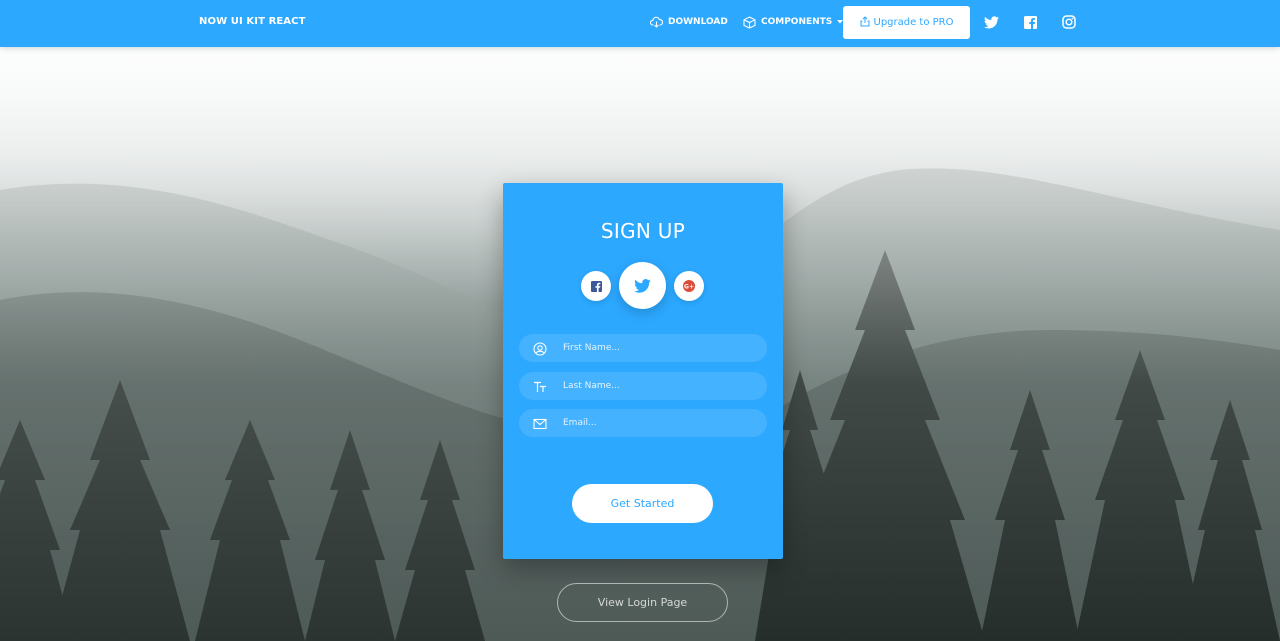 The height and width of the screenshot is (641, 1280). What do you see at coordinates (540, 348) in the screenshot?
I see `user-circle-icon` at bounding box center [540, 348].